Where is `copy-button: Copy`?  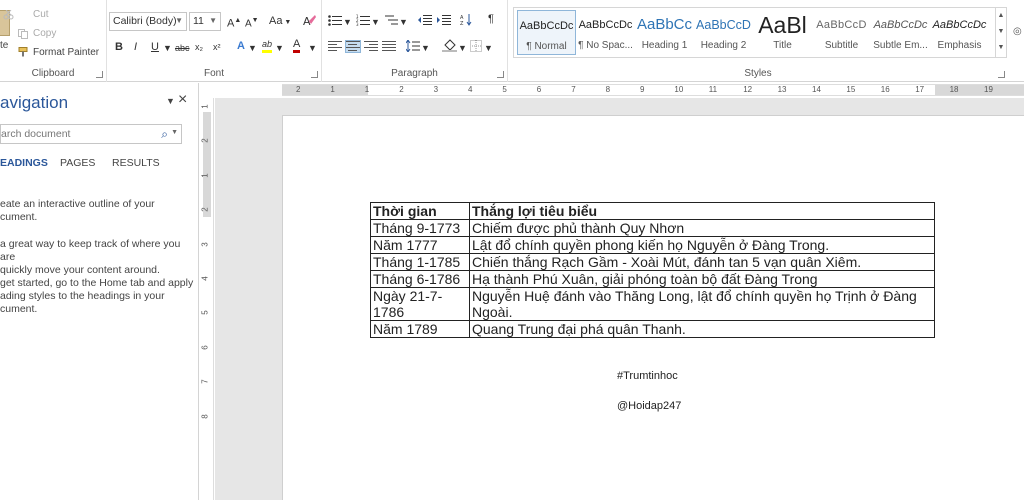
copy-button: Copy is located at coordinates (44, 33).